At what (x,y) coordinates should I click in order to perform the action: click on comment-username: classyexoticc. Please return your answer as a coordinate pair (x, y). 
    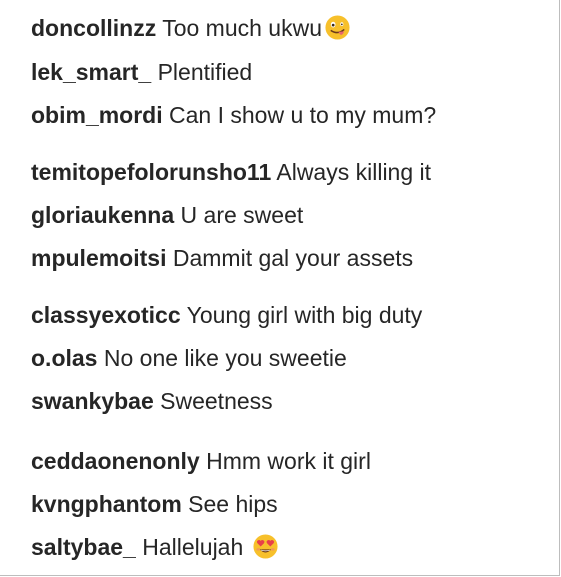
    Looking at the image, I should click on (106, 315).